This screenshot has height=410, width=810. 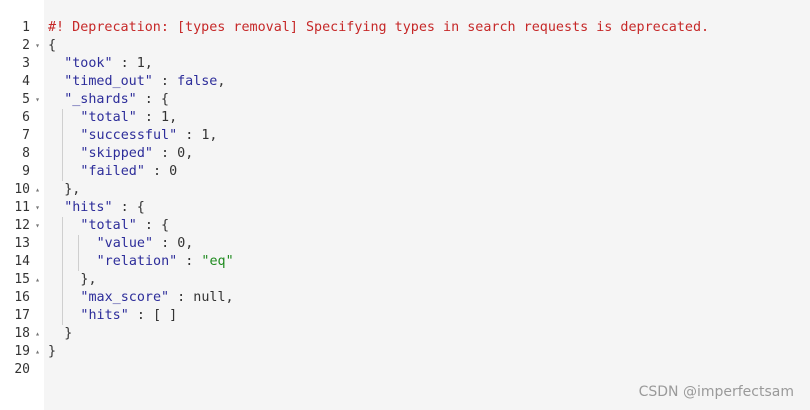 What do you see at coordinates (26, 63) in the screenshot?
I see `line-number: 3` at bounding box center [26, 63].